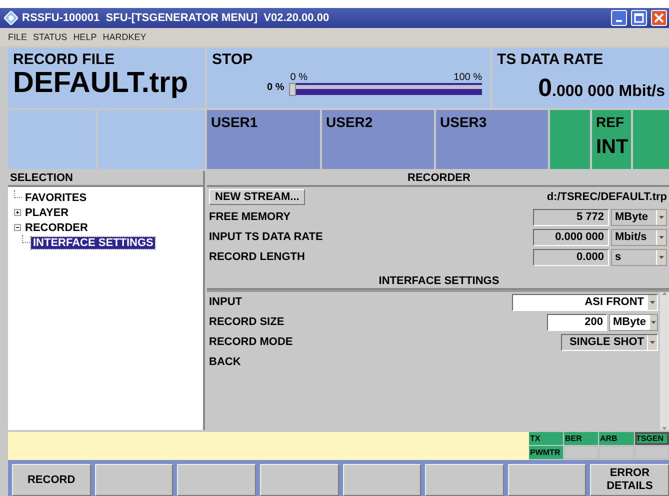 Image resolution: width=669 pixels, height=496 pixels. What do you see at coordinates (263, 140) in the screenshot?
I see `user-tile: USER1` at bounding box center [263, 140].